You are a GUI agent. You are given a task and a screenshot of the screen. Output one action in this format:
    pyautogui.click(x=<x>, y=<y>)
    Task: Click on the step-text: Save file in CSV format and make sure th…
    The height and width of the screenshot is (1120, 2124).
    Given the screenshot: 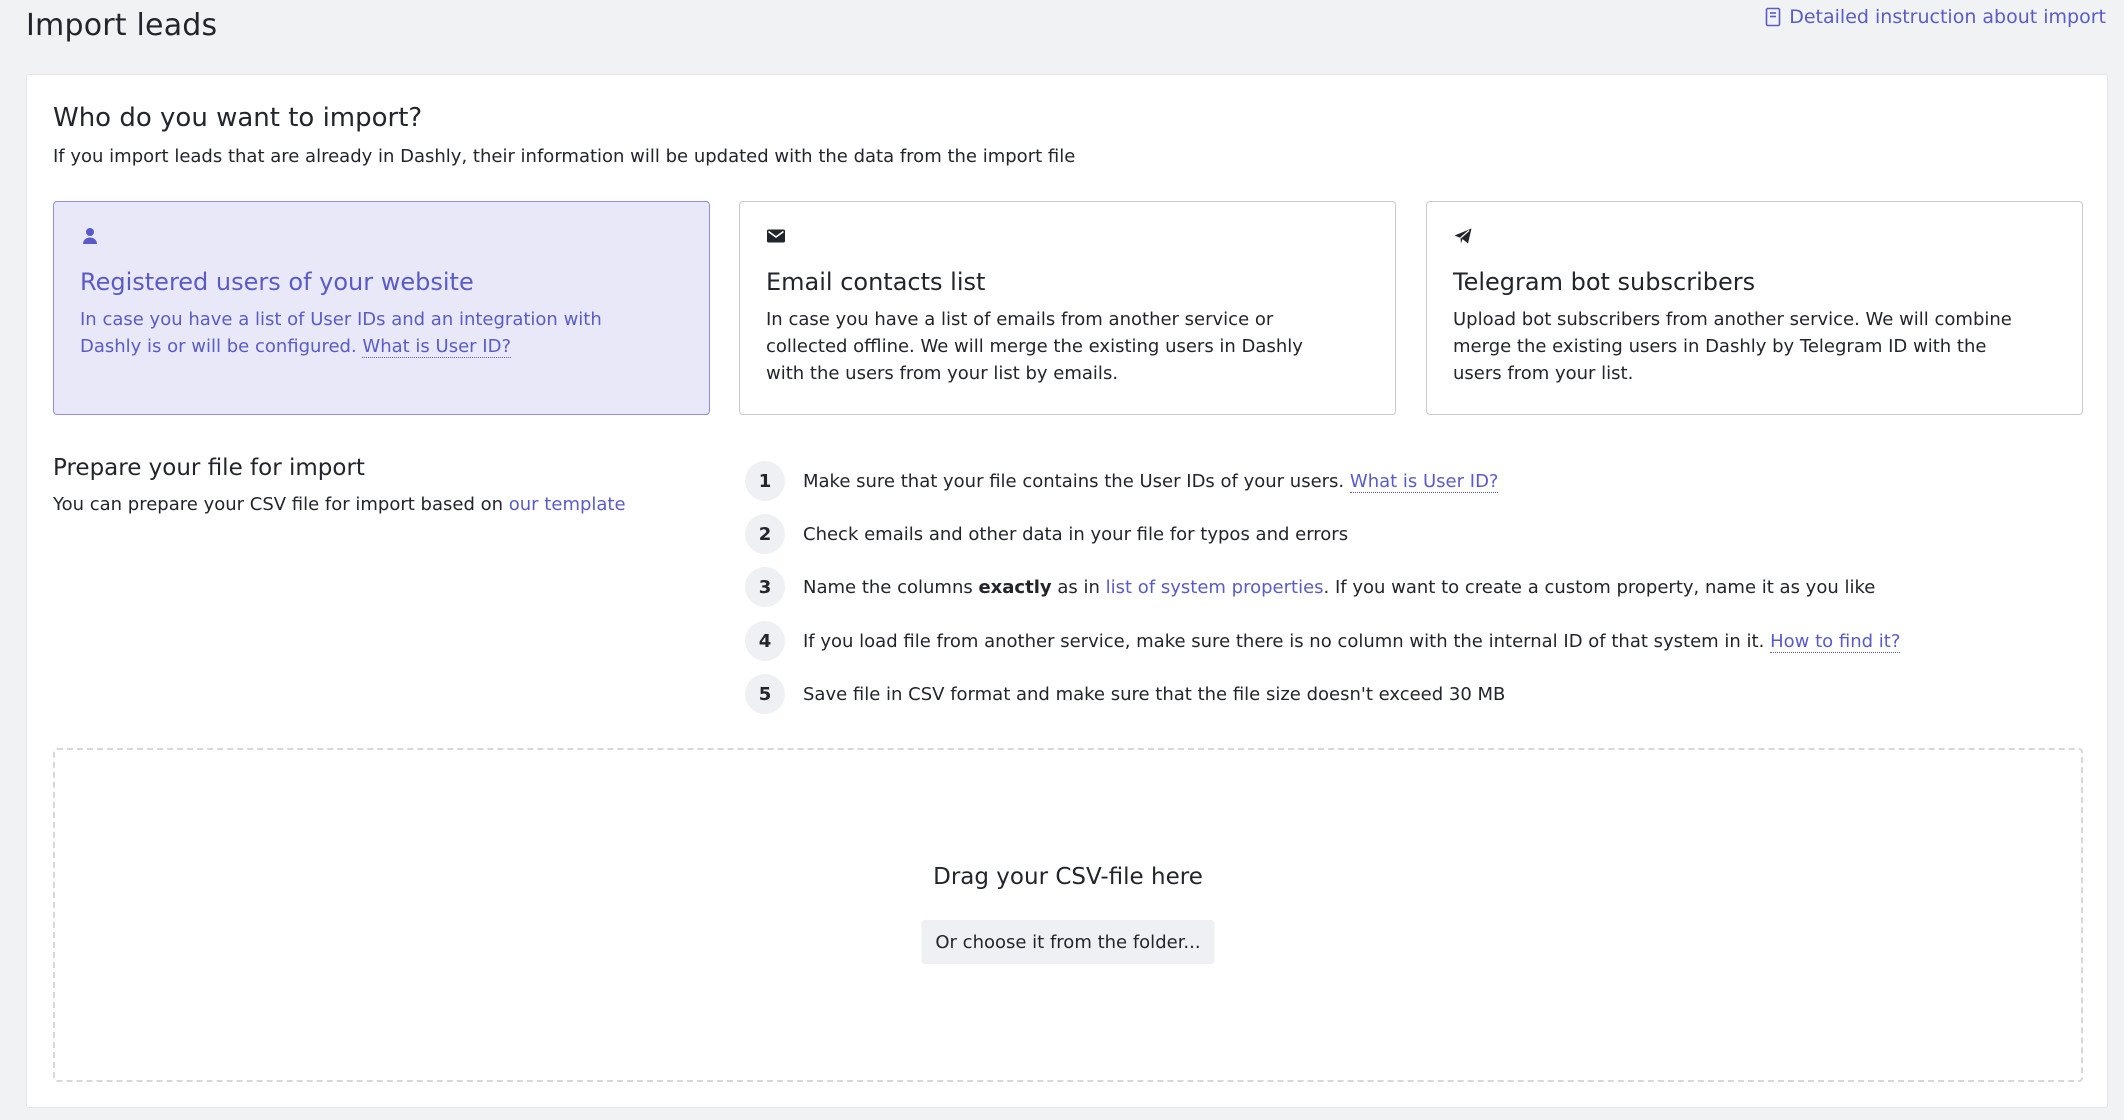 What is the action you would take?
    pyautogui.click(x=1154, y=694)
    